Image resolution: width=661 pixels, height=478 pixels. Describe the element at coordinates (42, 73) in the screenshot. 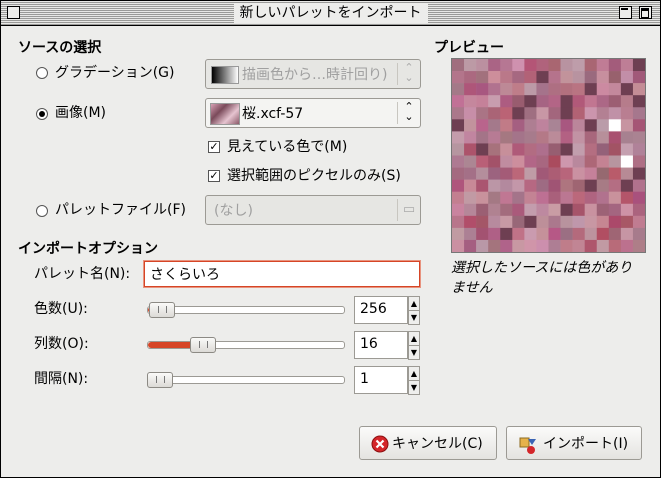

I see `gradient-radio` at that location.